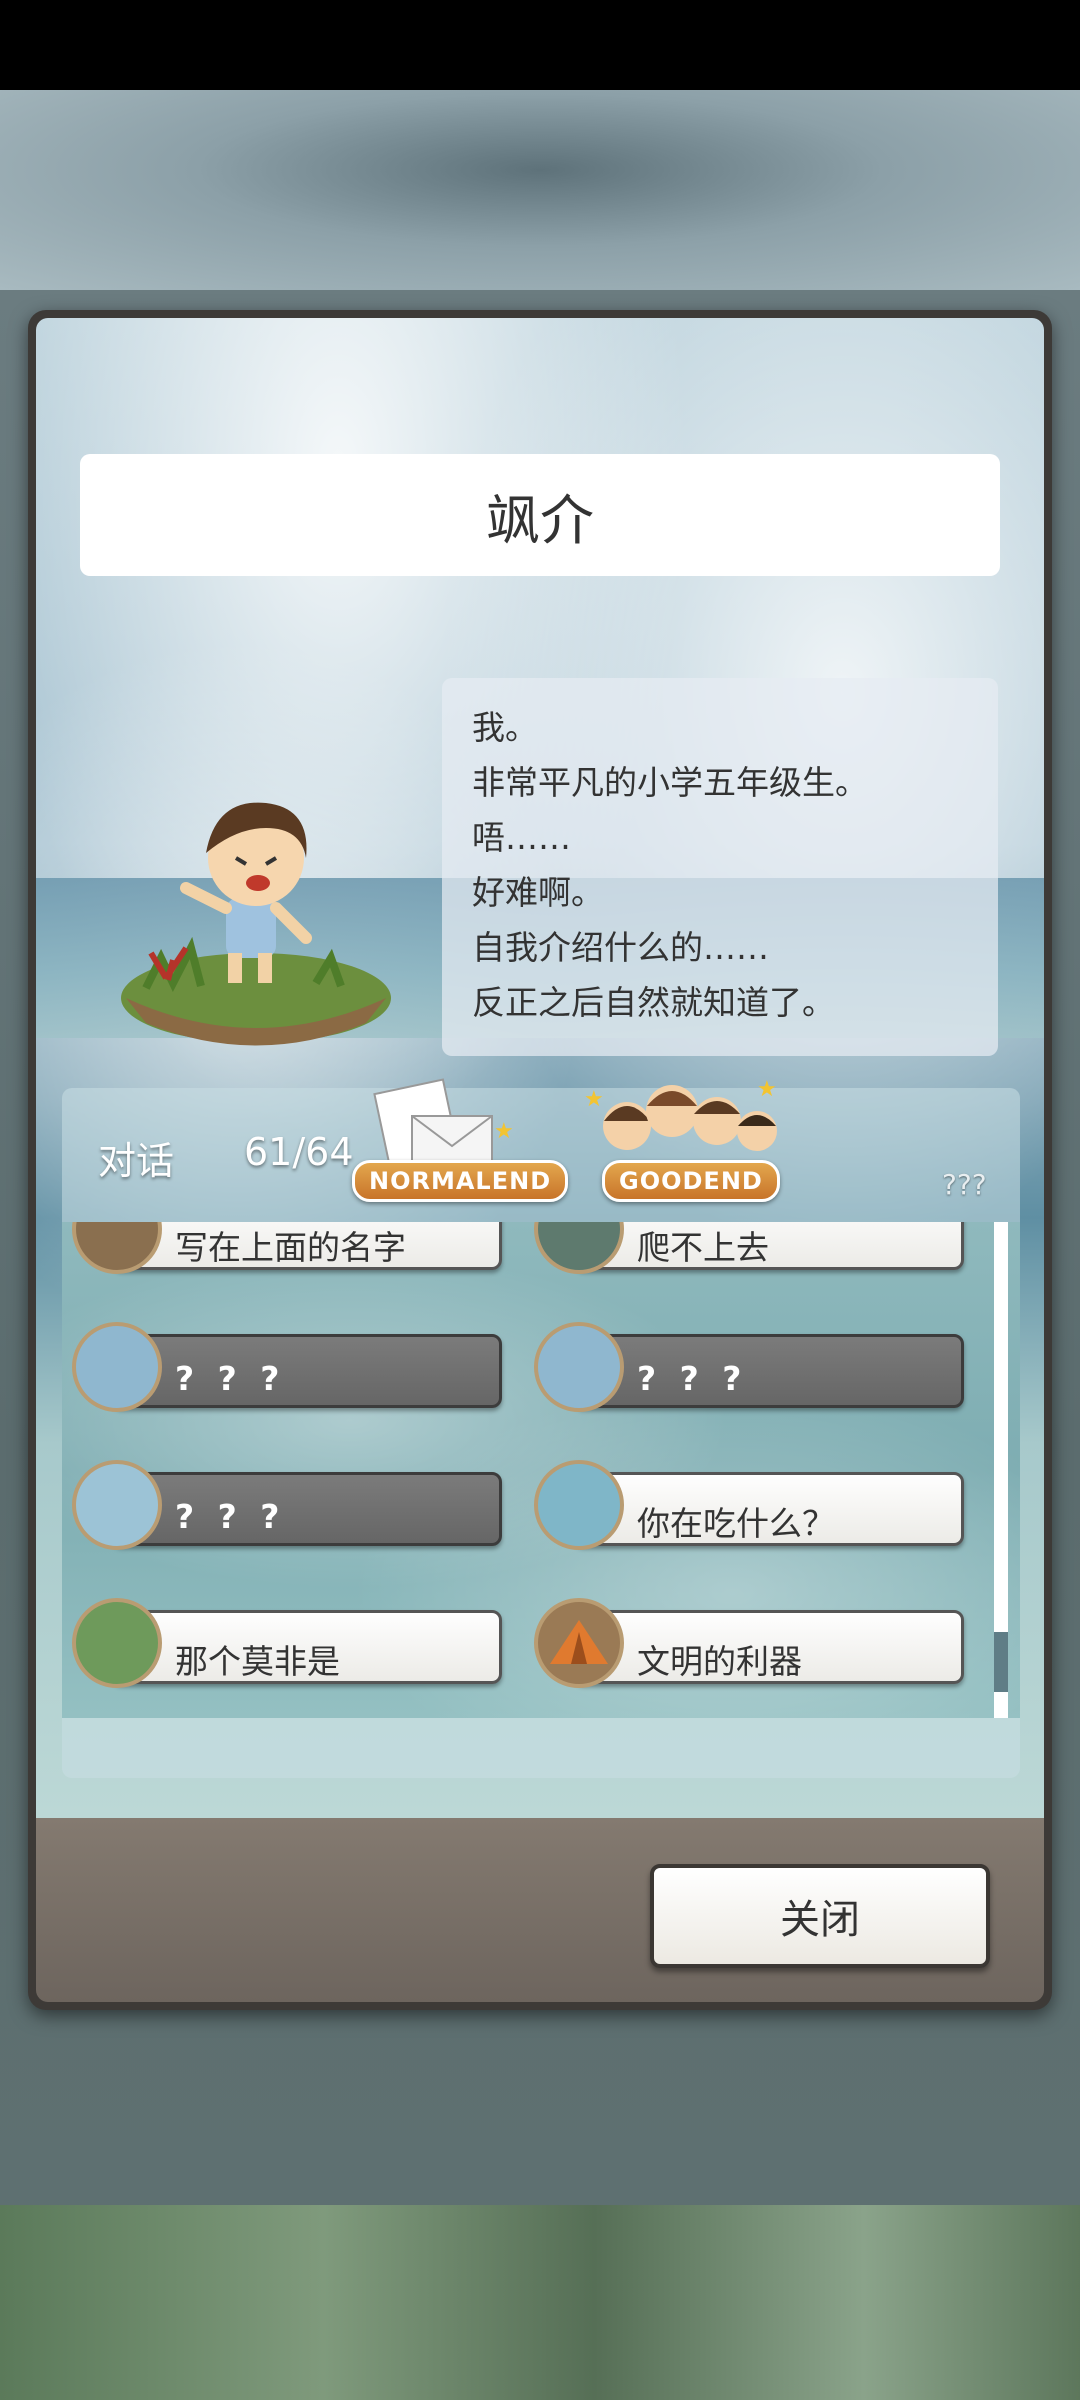 This screenshot has width=1080, height=2400. What do you see at coordinates (964, 1184) in the screenshot?
I see `unknown-end-badge: ???` at bounding box center [964, 1184].